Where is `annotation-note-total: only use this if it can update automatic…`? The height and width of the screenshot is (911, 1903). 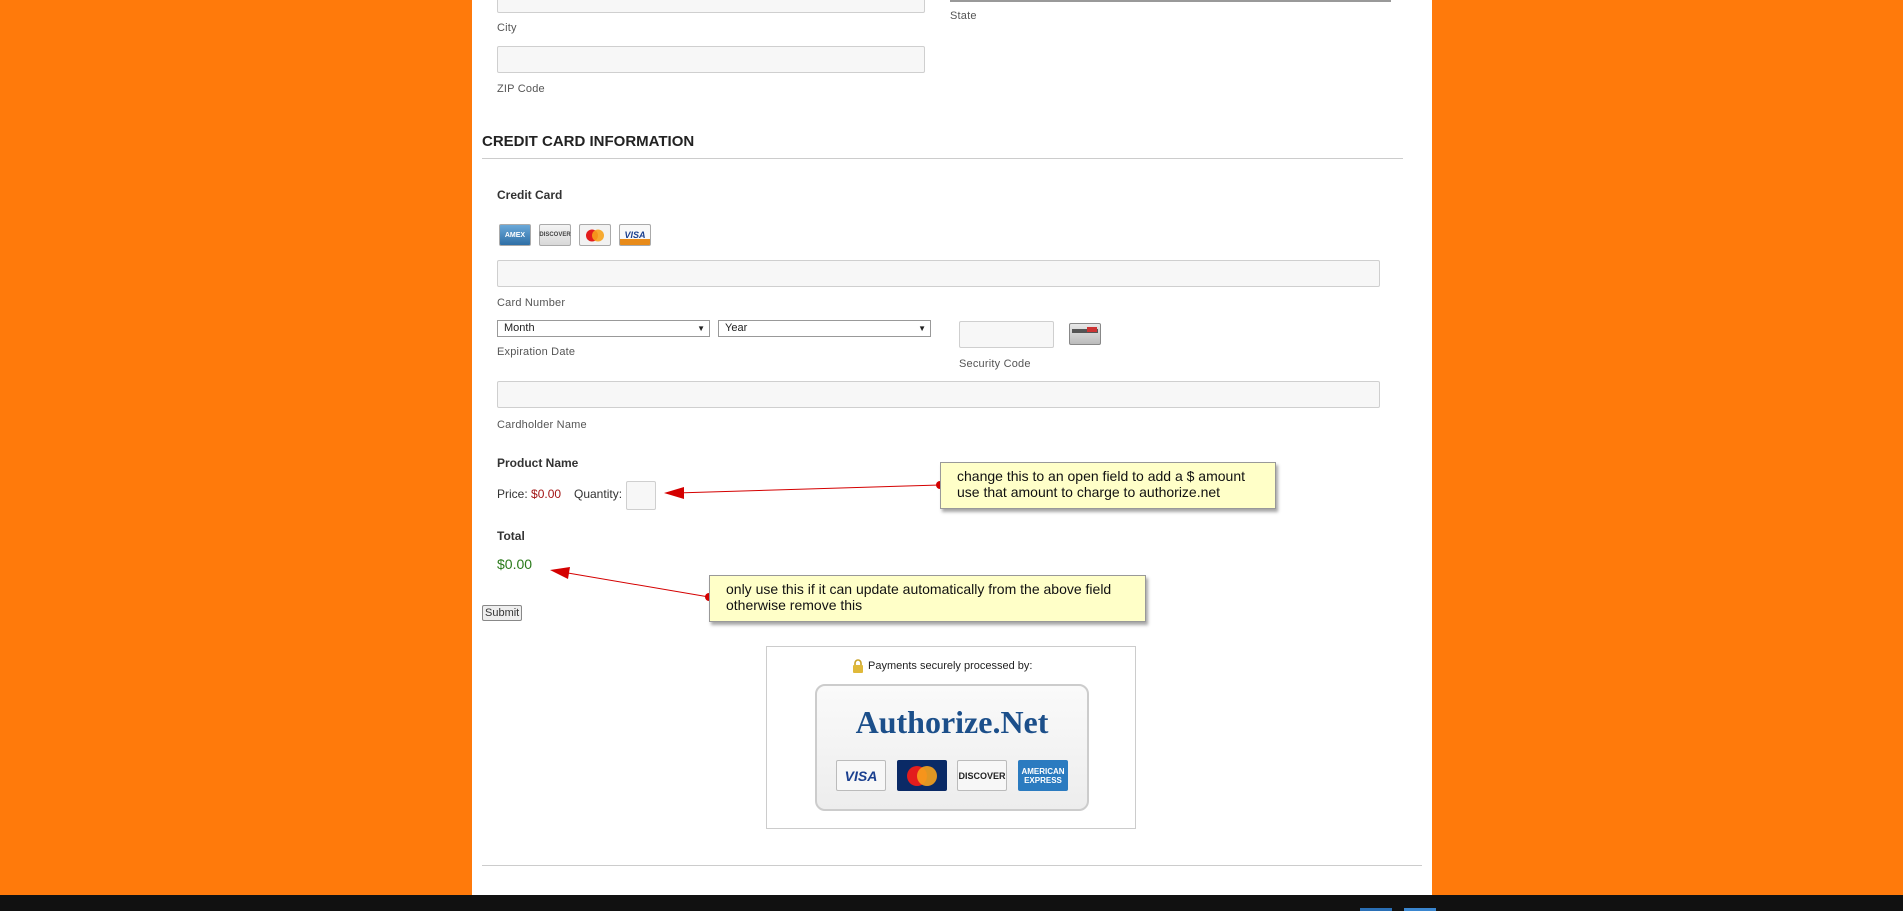 annotation-note-total: only use this if it can update automatic… is located at coordinates (927, 598).